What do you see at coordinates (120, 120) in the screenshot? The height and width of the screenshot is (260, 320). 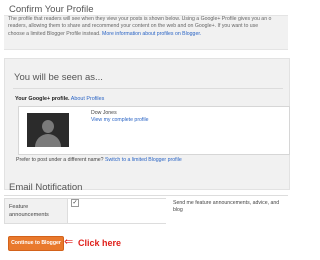 I see `view-complete-profile-link: View my complete profile` at bounding box center [120, 120].